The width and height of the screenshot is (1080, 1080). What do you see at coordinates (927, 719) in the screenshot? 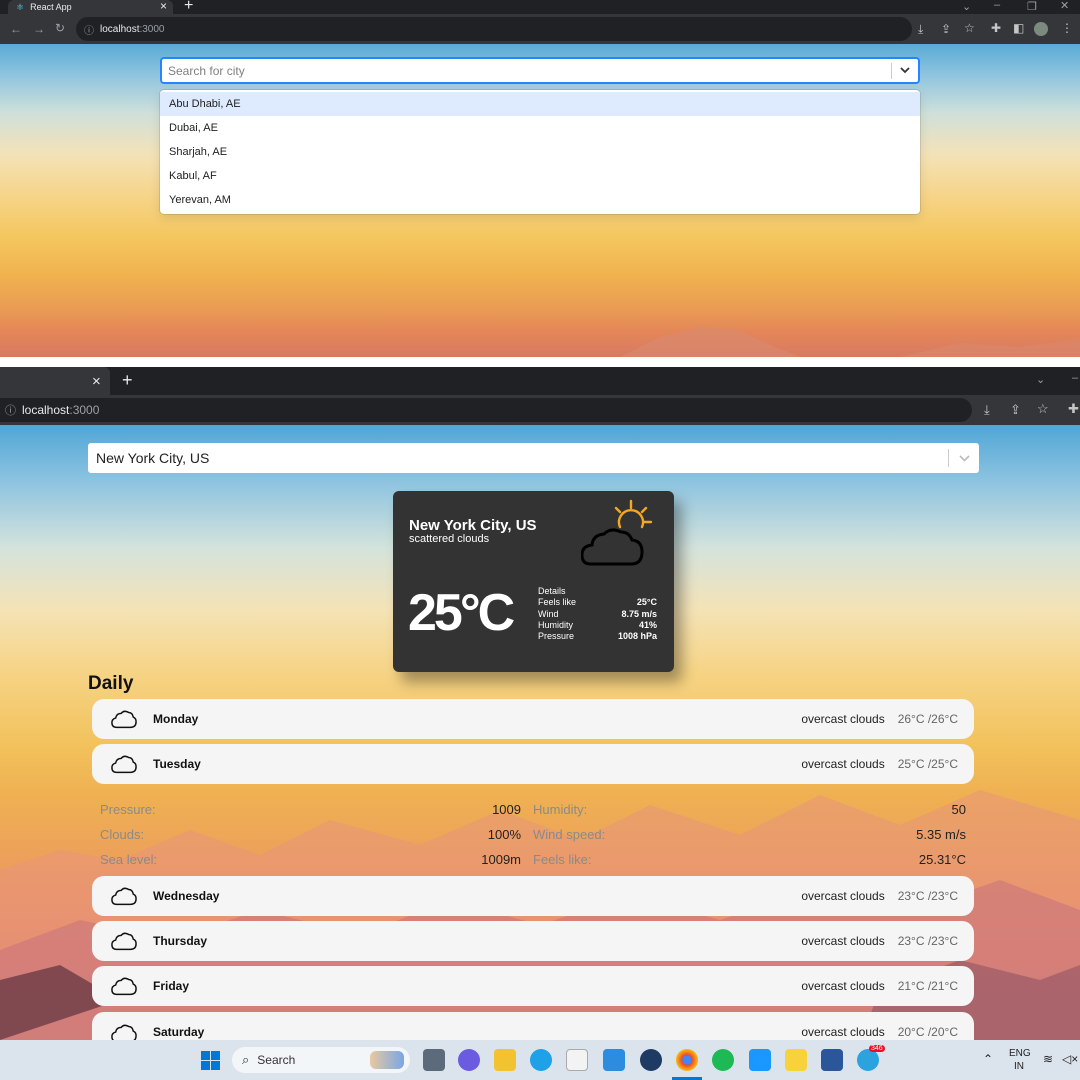
I see `day-temp-range: 26°C /26°C` at bounding box center [927, 719].